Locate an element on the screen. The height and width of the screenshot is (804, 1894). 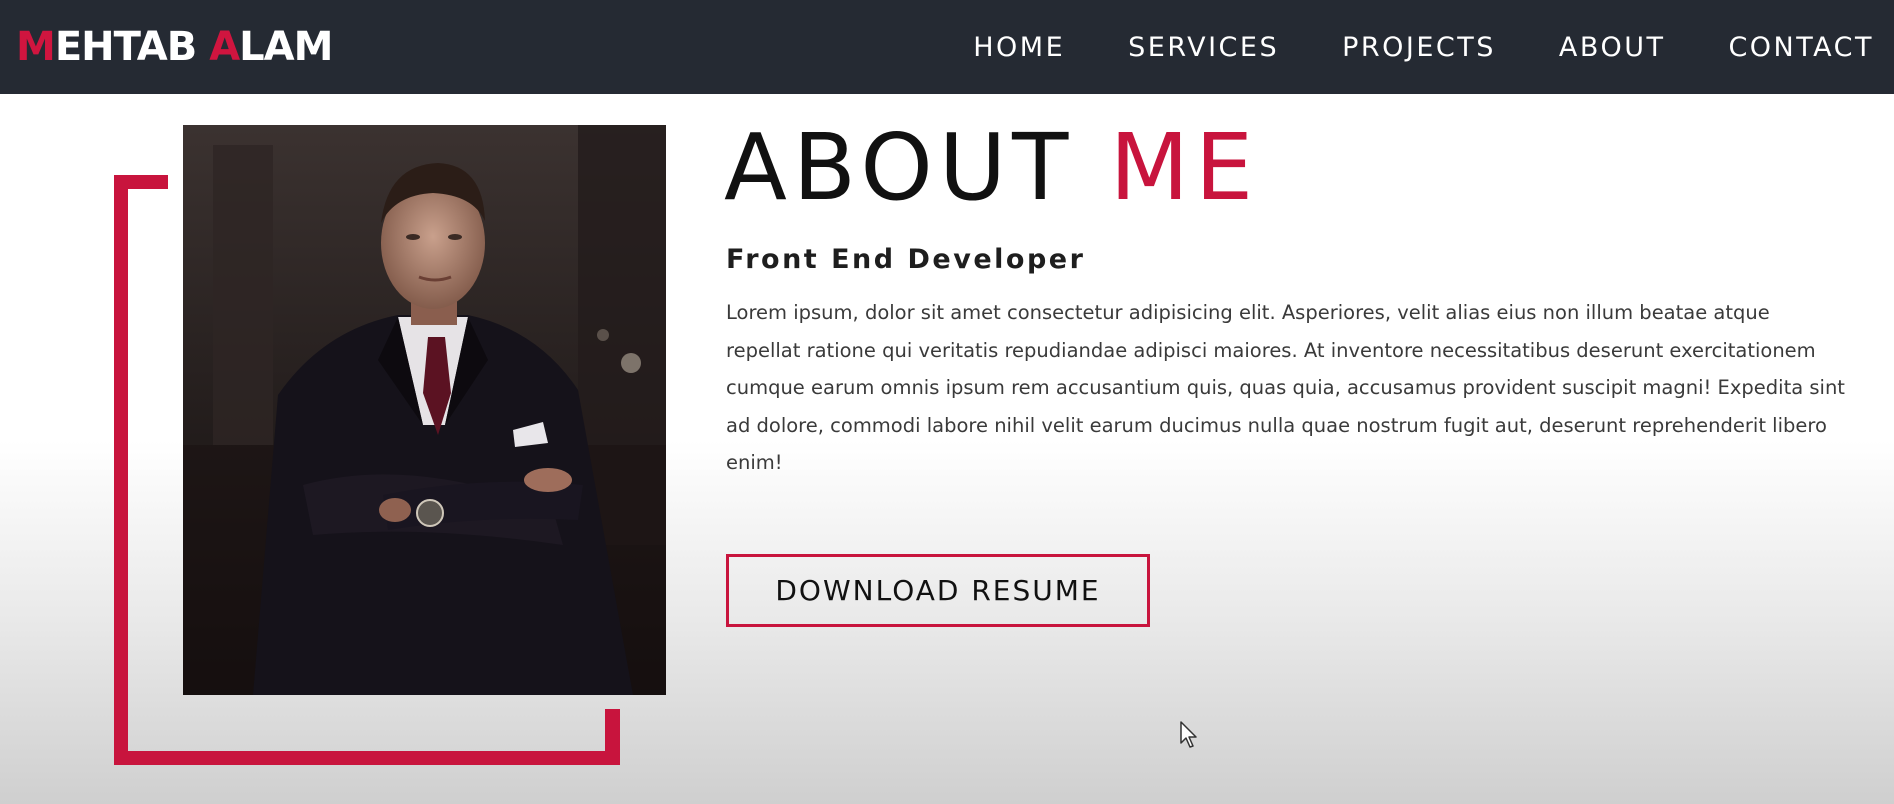
photo-frame-right-tick is located at coordinates (612, 737).